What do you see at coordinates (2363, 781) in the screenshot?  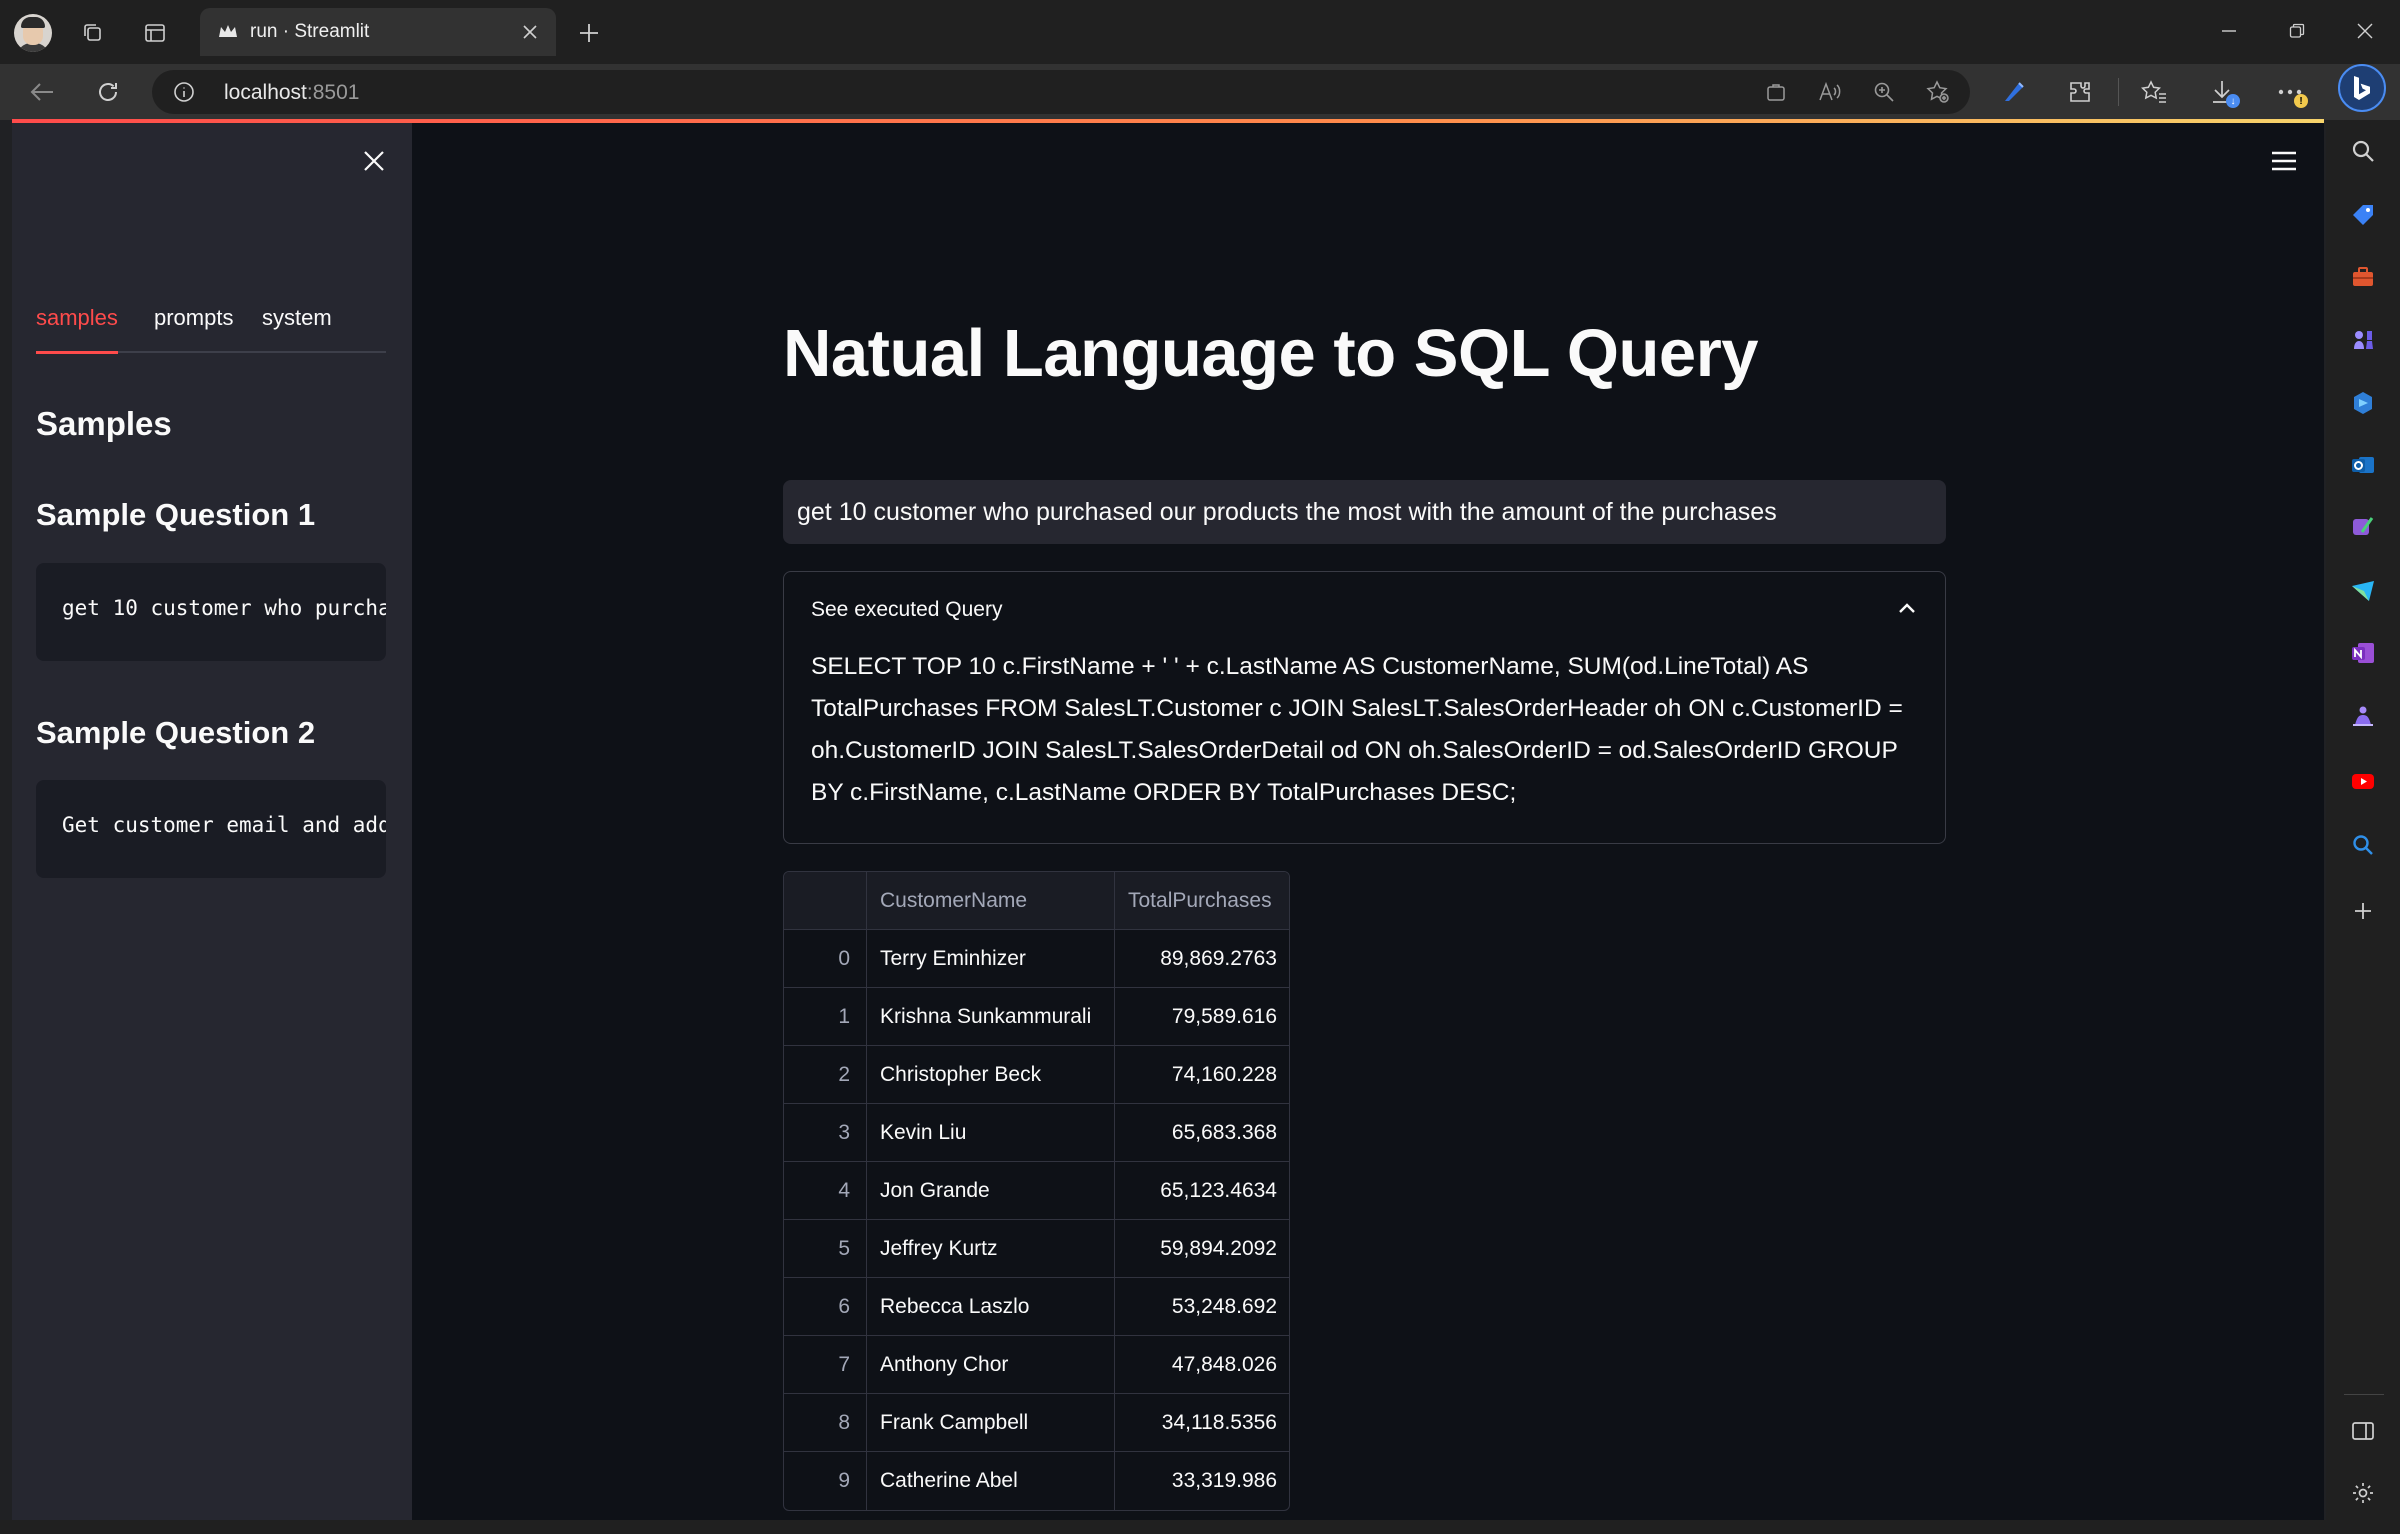 I see `youtube-icon` at bounding box center [2363, 781].